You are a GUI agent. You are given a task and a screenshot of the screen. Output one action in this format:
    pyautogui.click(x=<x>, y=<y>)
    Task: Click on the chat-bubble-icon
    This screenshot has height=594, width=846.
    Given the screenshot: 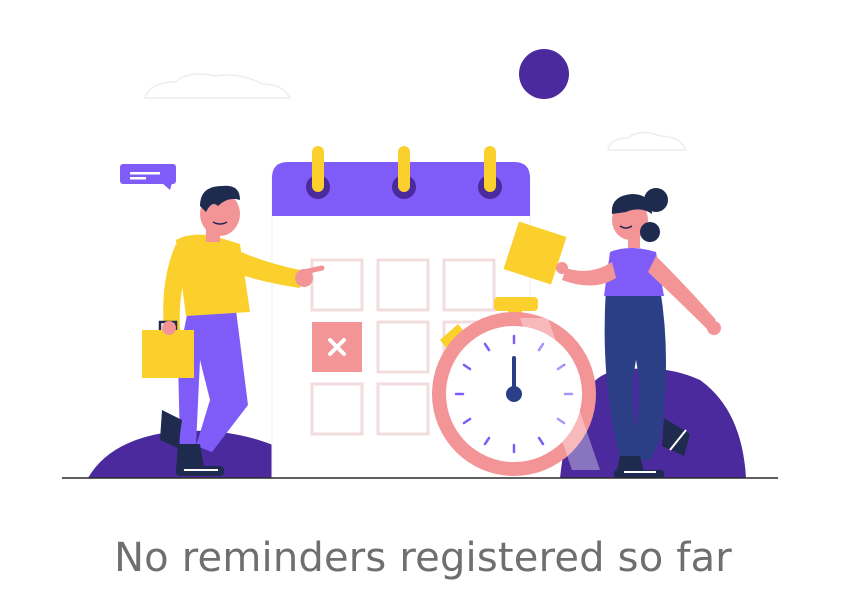 What is the action you would take?
    pyautogui.click(x=148, y=177)
    